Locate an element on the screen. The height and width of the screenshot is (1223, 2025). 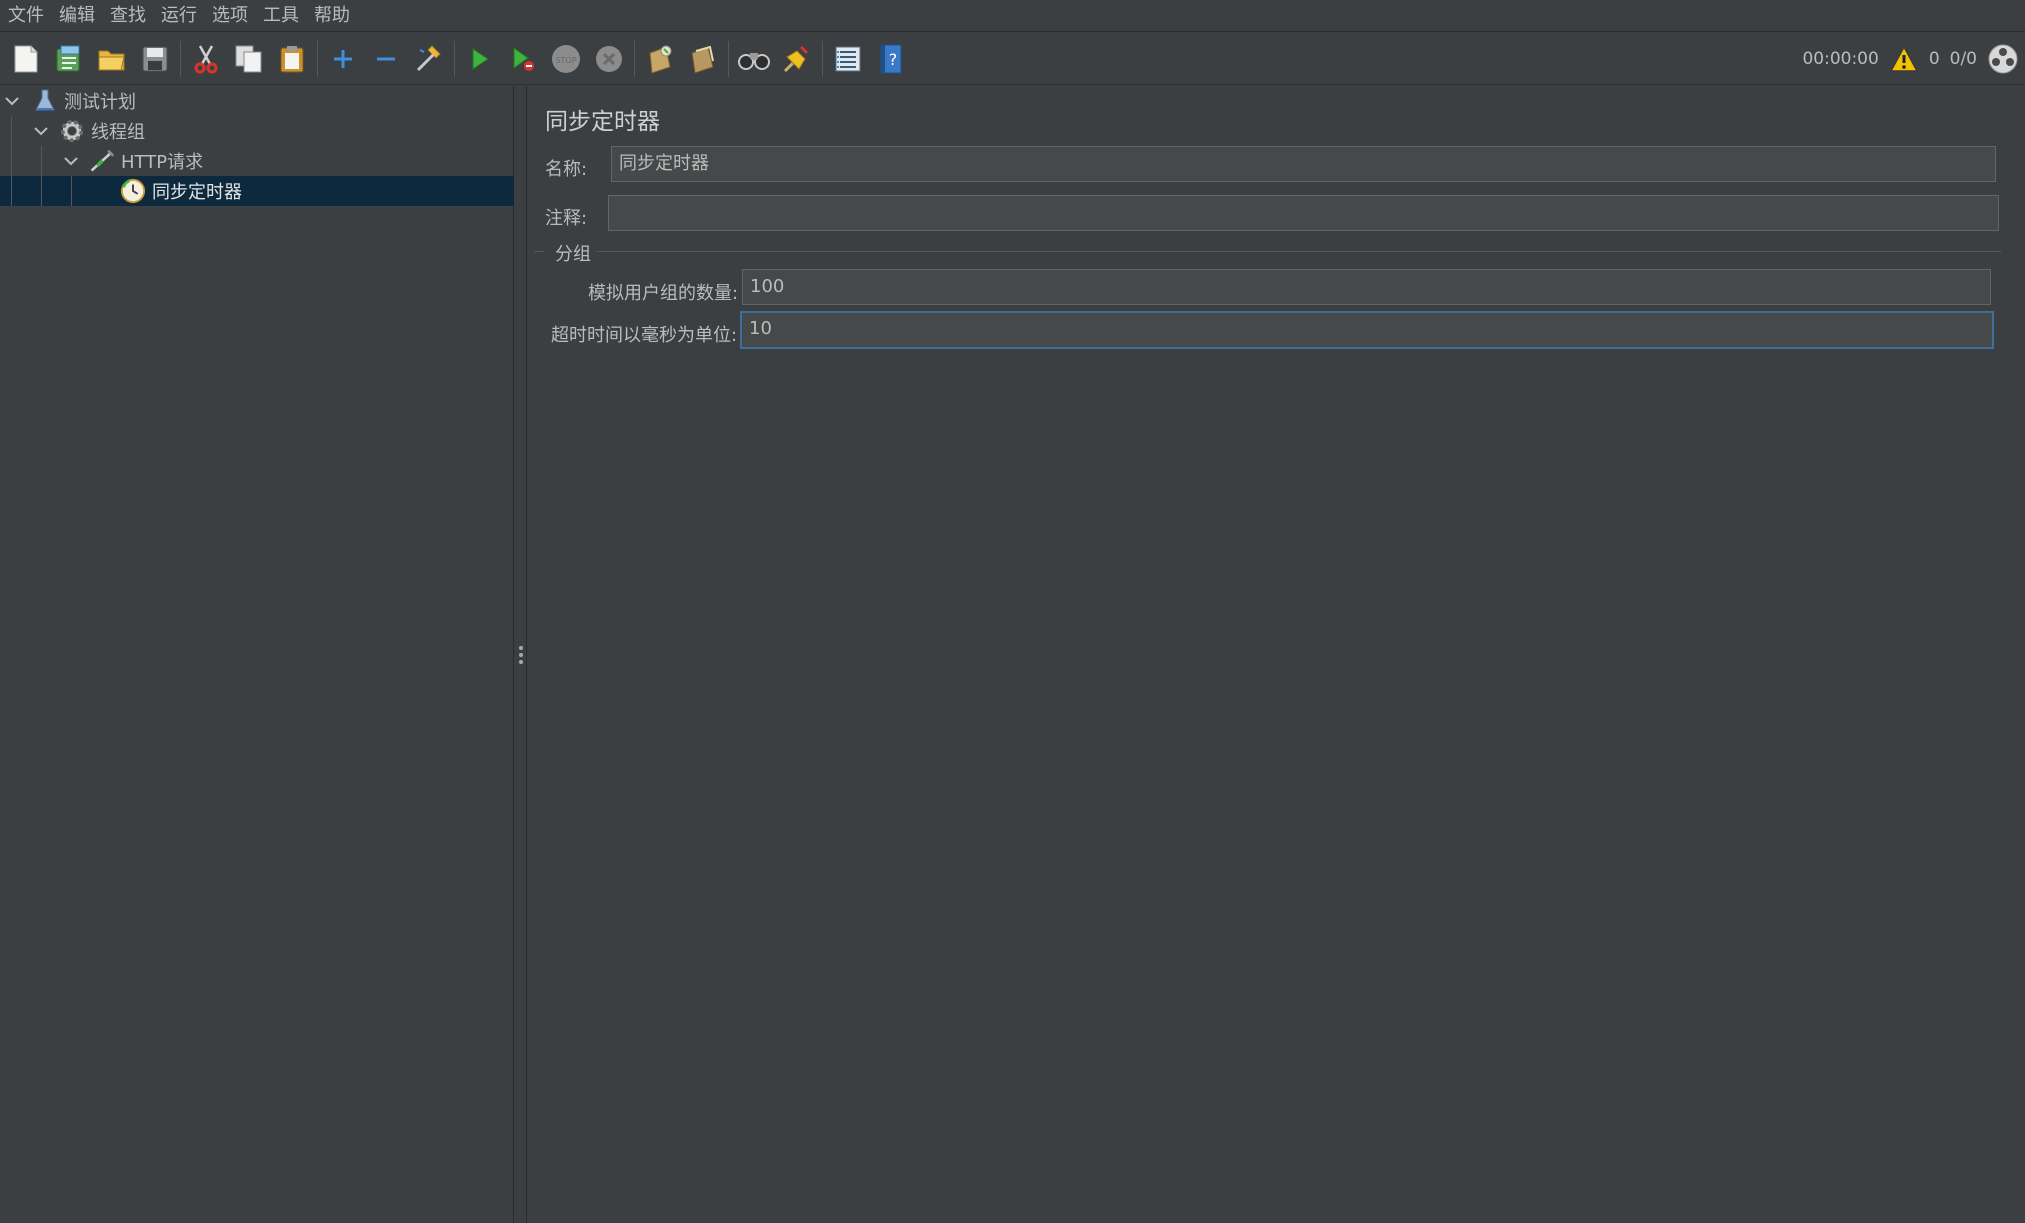
menu-edit: 编辑 is located at coordinates (80, 16).